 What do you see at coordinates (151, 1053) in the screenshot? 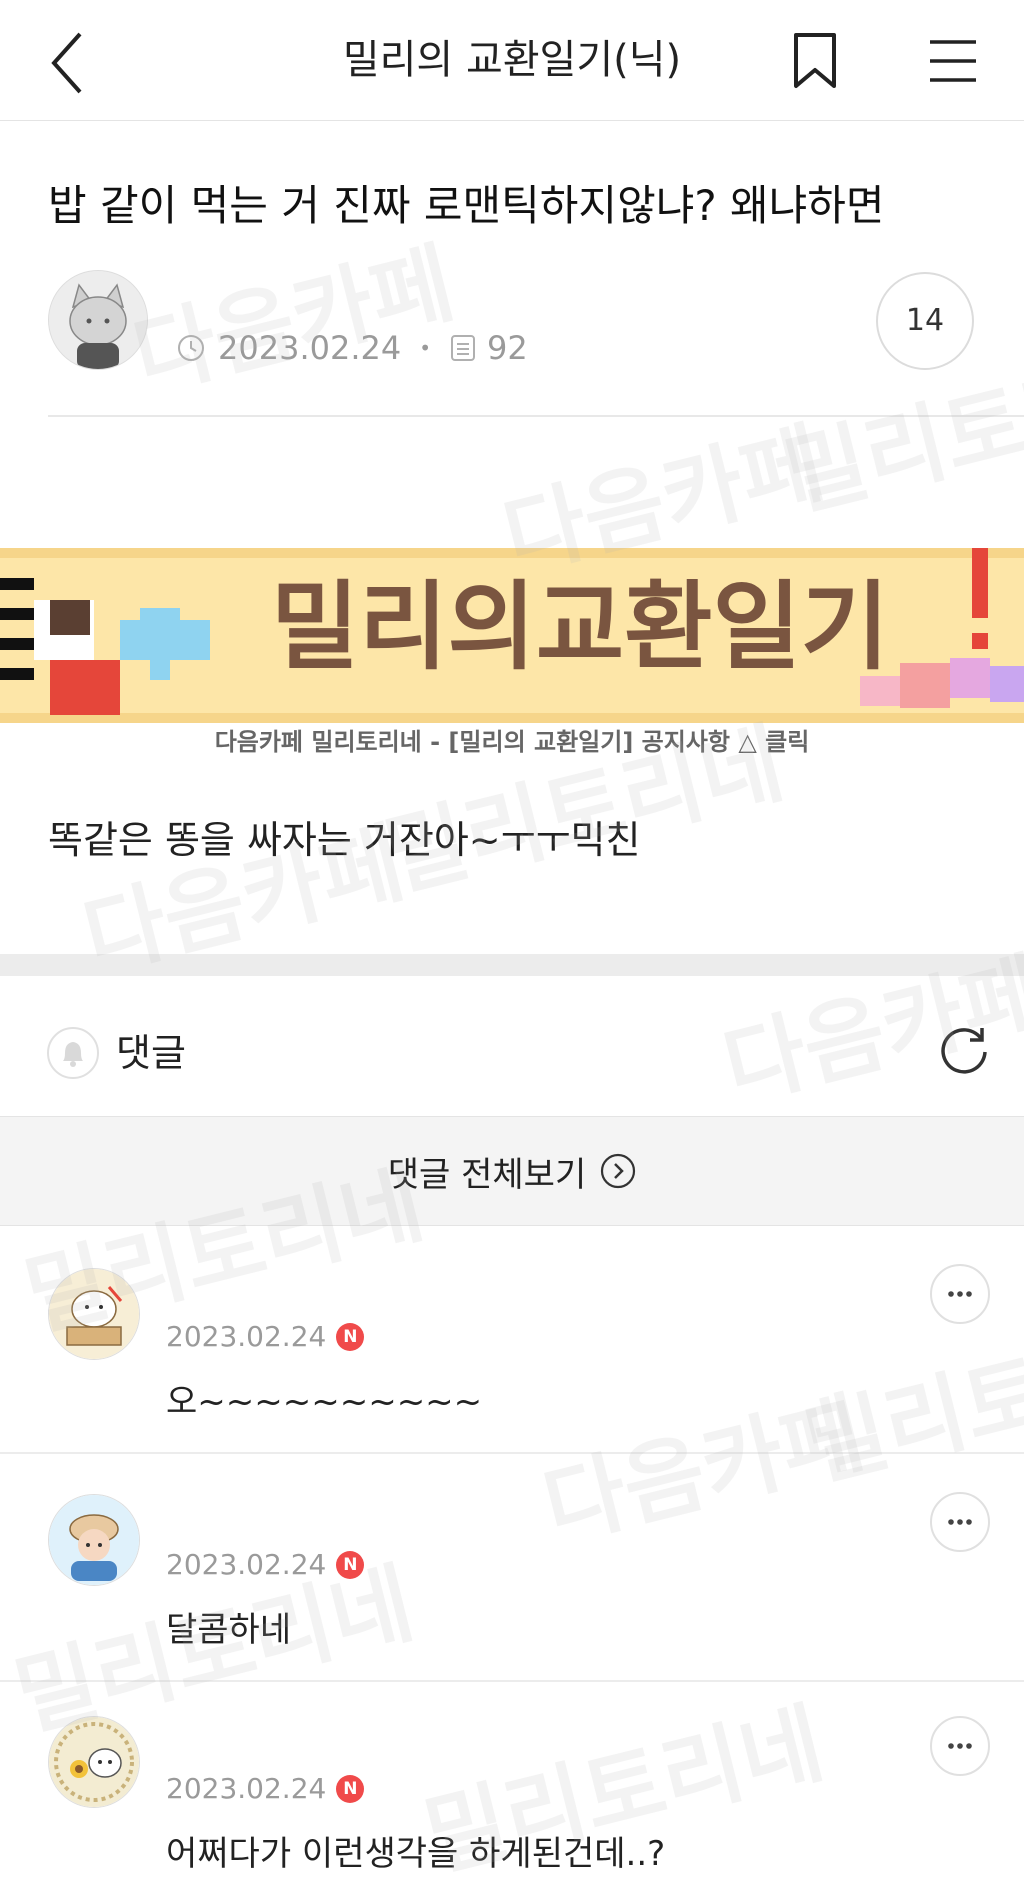
I see `comments-label: 댓글` at bounding box center [151, 1053].